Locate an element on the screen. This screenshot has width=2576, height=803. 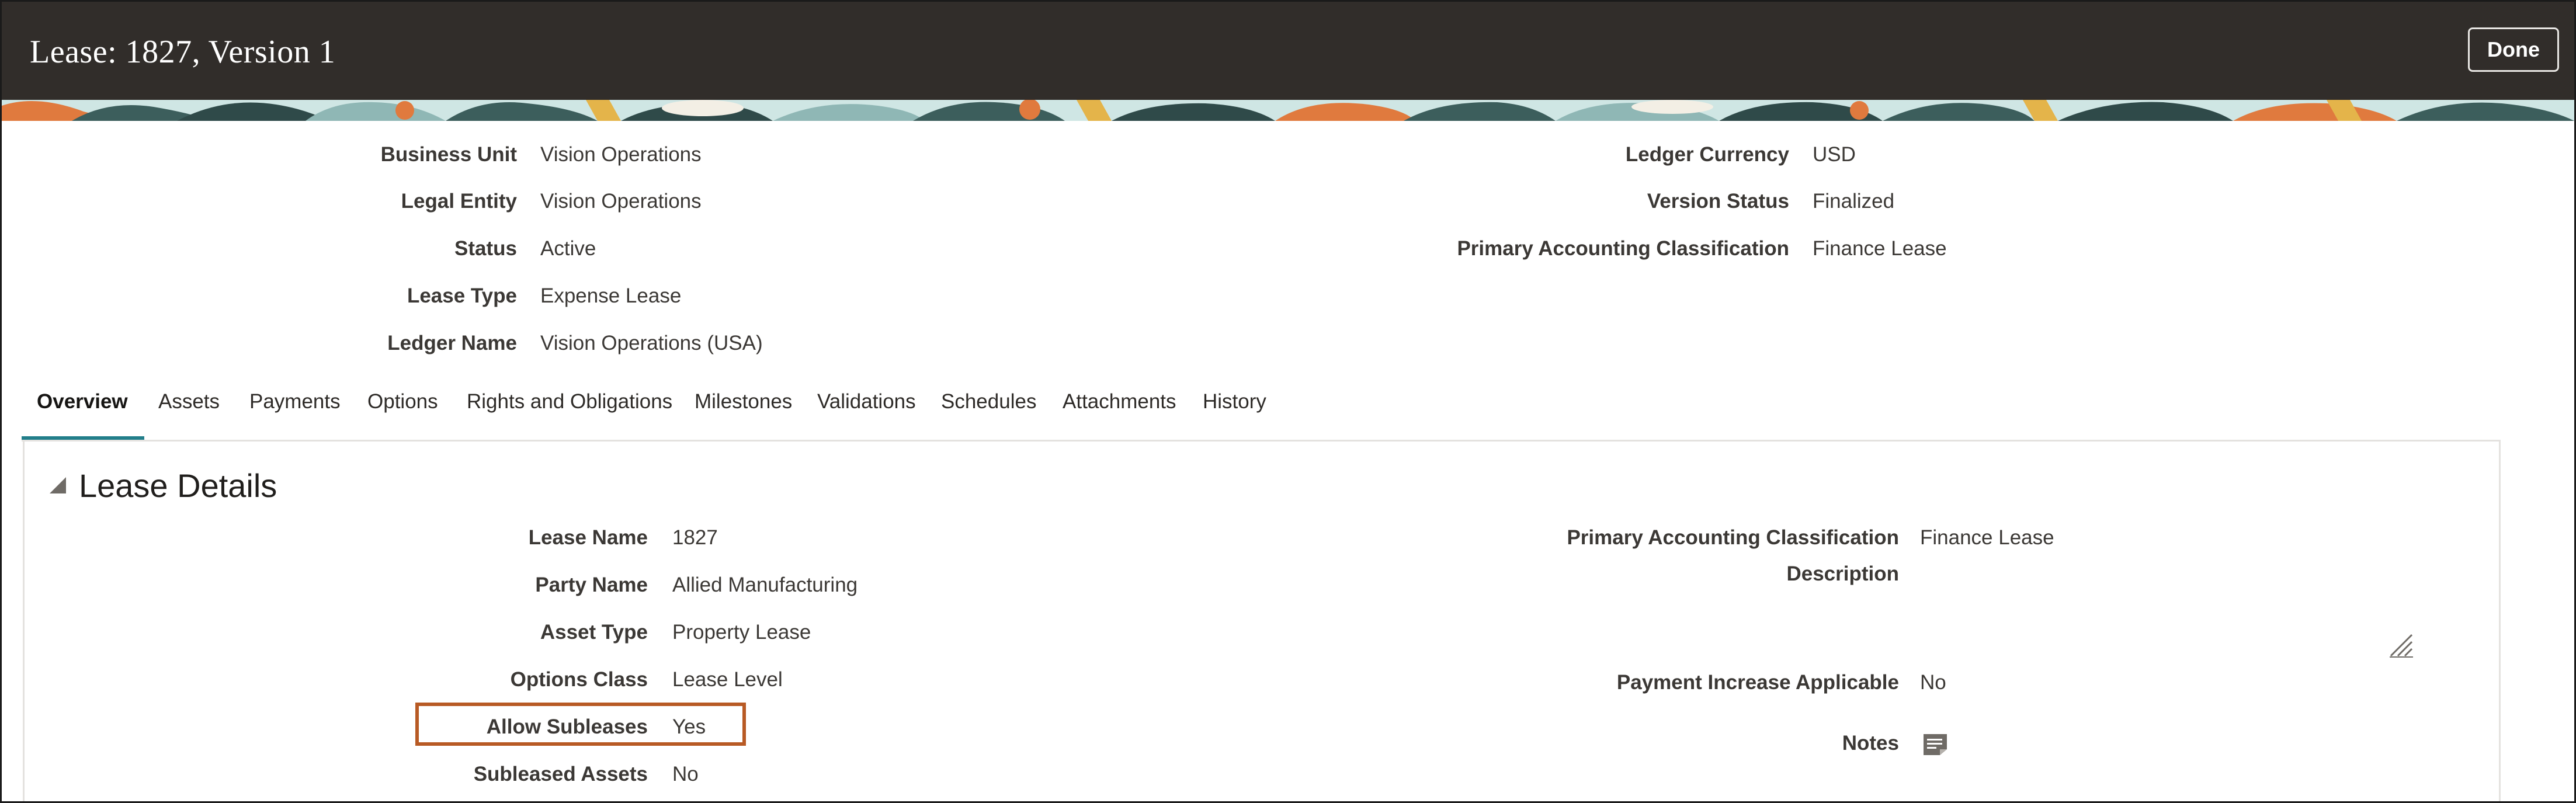
detail-primary-classification-value: Finance Lease is located at coordinates (1987, 537).